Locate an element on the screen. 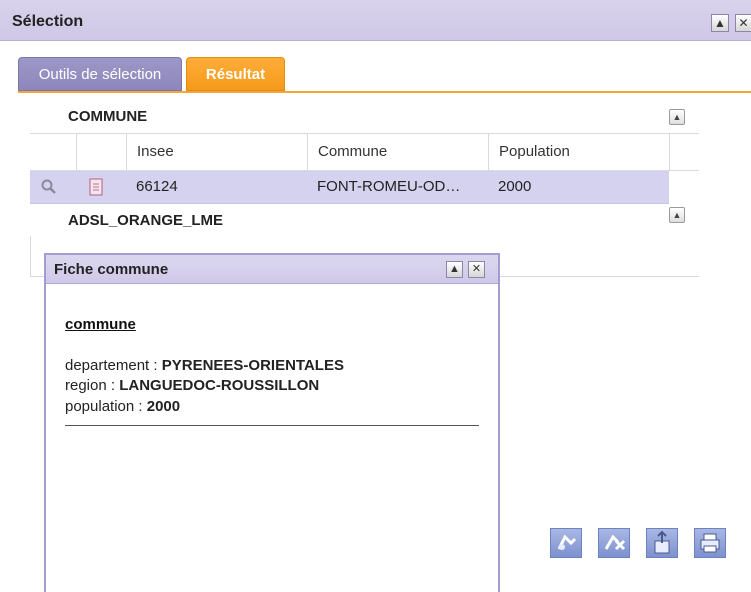  tab-outils-de-selection: Outils de sélection is located at coordinates (100, 74).